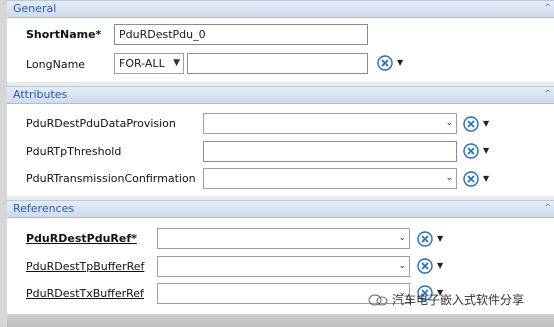 This screenshot has height=327, width=554. What do you see at coordinates (44, 208) in the screenshot?
I see `section-title-references: References` at bounding box center [44, 208].